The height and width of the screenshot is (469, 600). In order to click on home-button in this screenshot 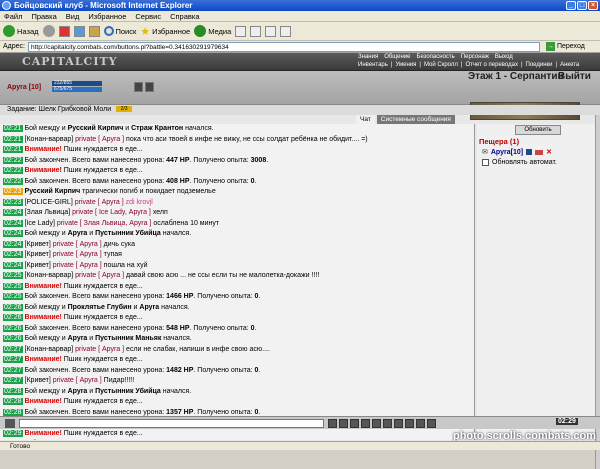, I will do `click(94, 31)`.